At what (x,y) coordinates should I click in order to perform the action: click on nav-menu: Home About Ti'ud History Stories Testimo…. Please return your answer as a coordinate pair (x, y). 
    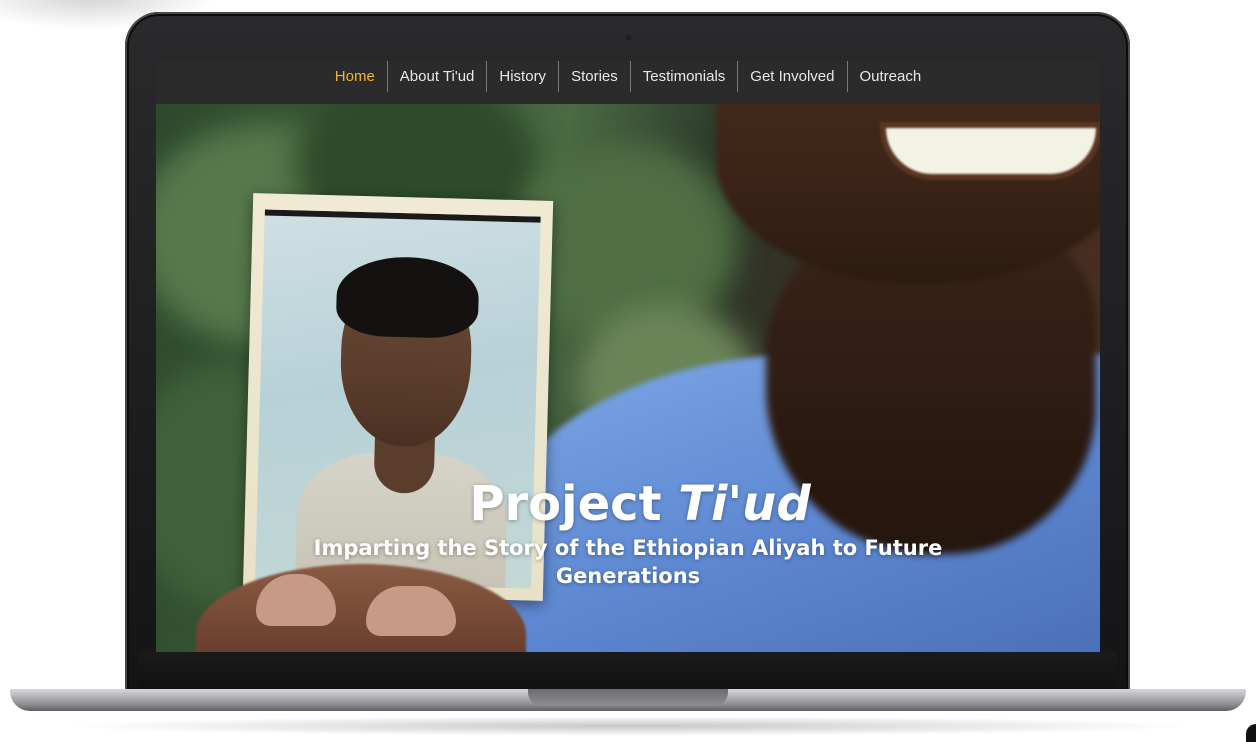
    Looking at the image, I should click on (628, 82).